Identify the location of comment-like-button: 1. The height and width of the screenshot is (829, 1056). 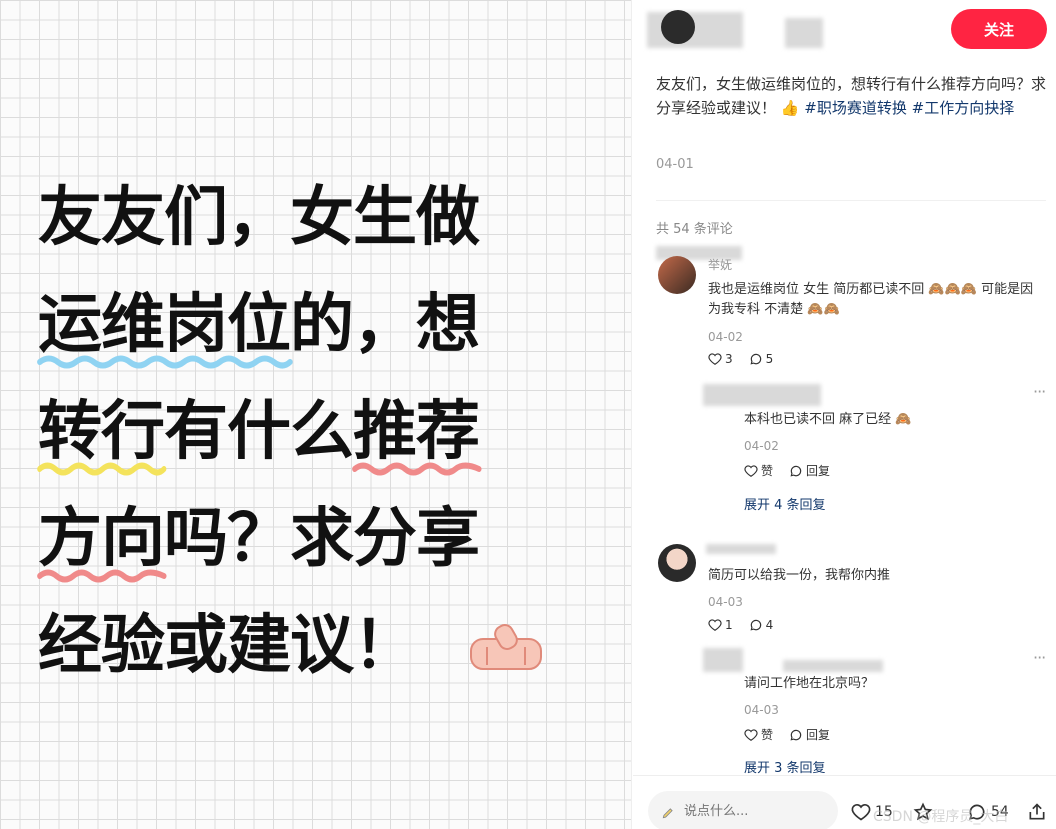
(720, 625).